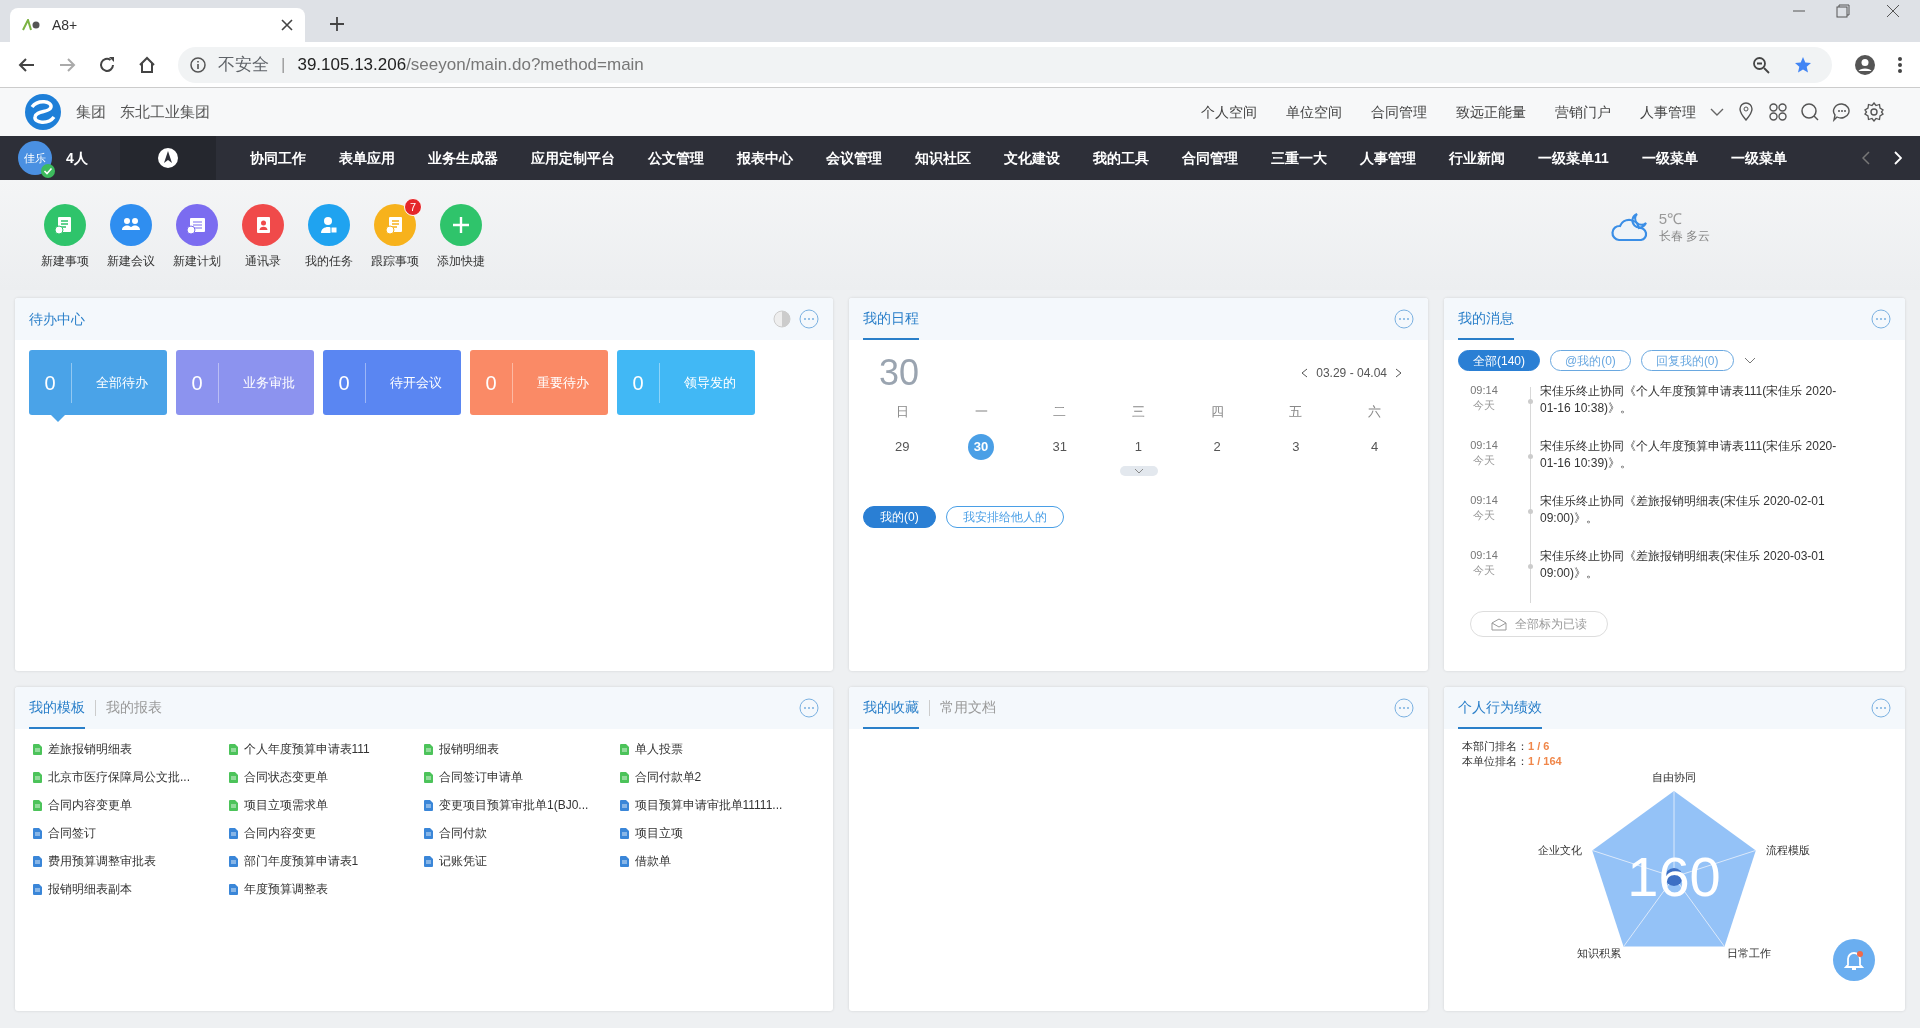  Describe the element at coordinates (1484, 445) in the screenshot. I see `message-time: 09:14` at that location.